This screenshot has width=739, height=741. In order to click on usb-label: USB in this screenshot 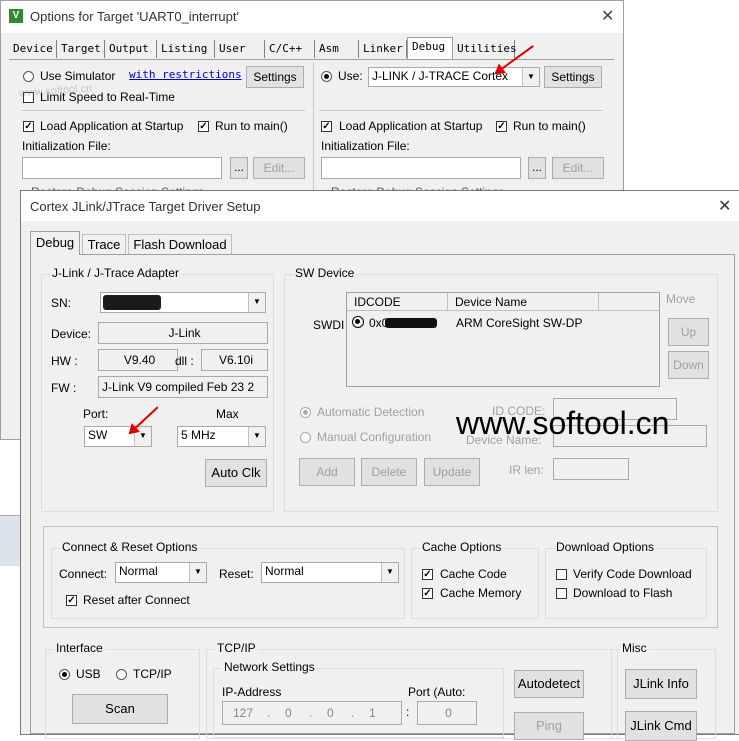, I will do `click(88, 674)`.